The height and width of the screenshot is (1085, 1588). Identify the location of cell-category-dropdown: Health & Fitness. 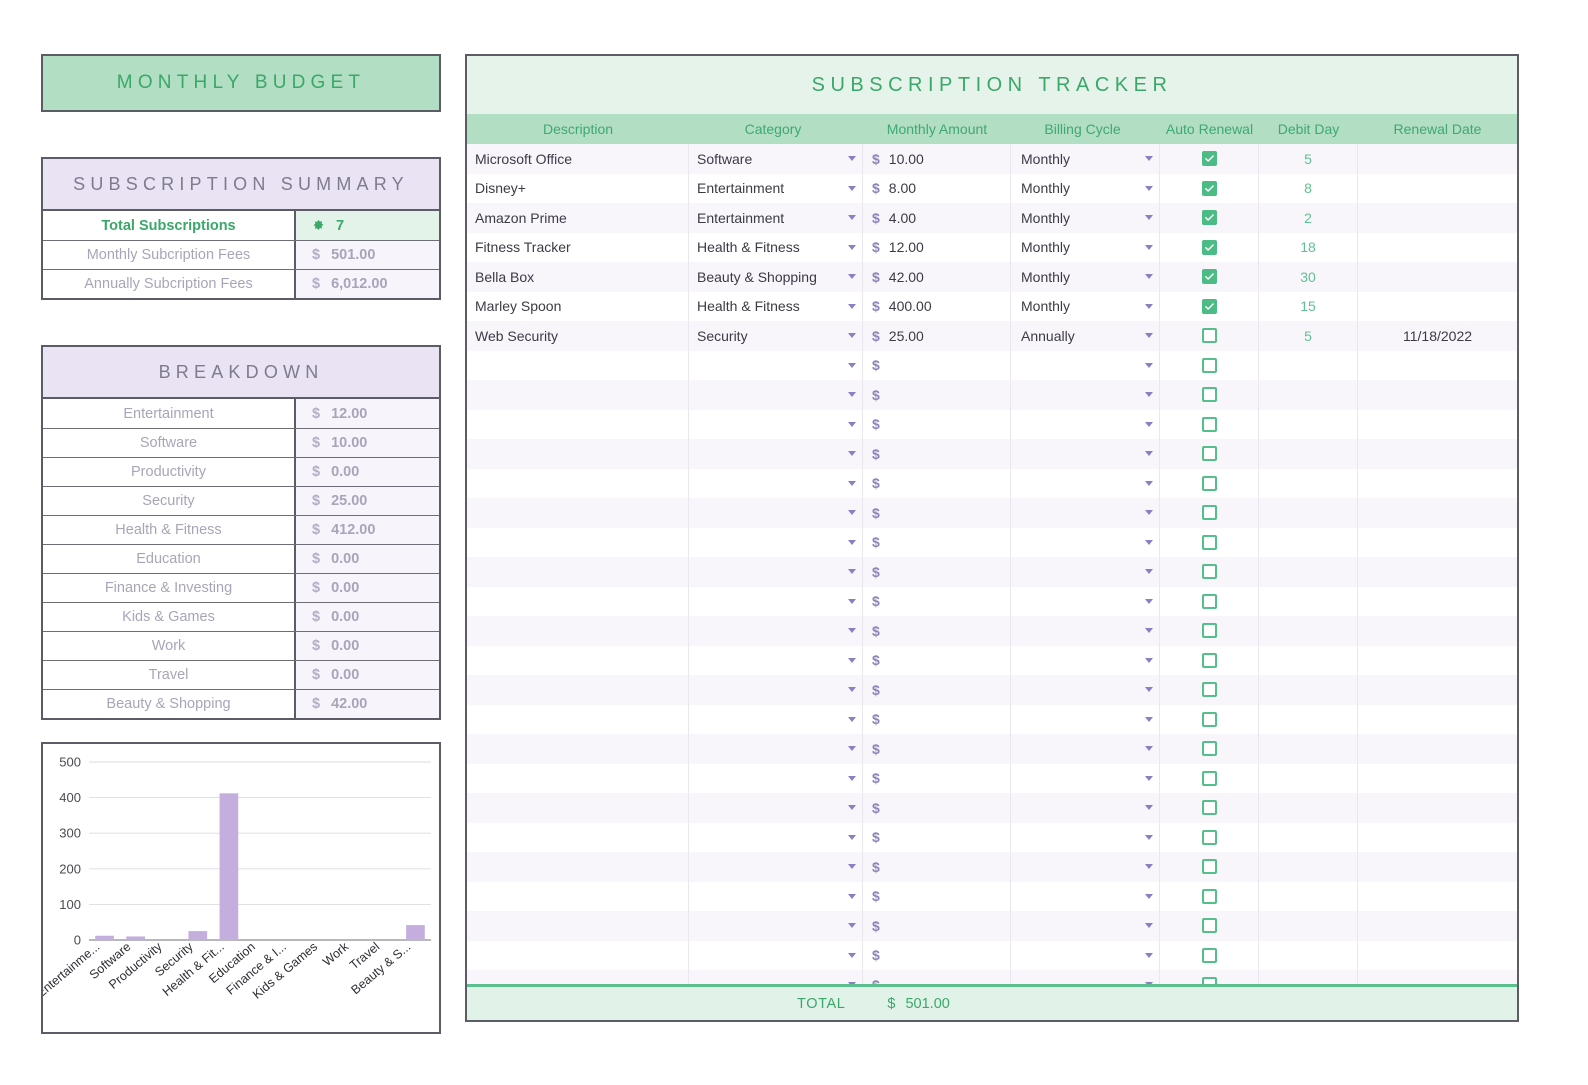
(776, 247).